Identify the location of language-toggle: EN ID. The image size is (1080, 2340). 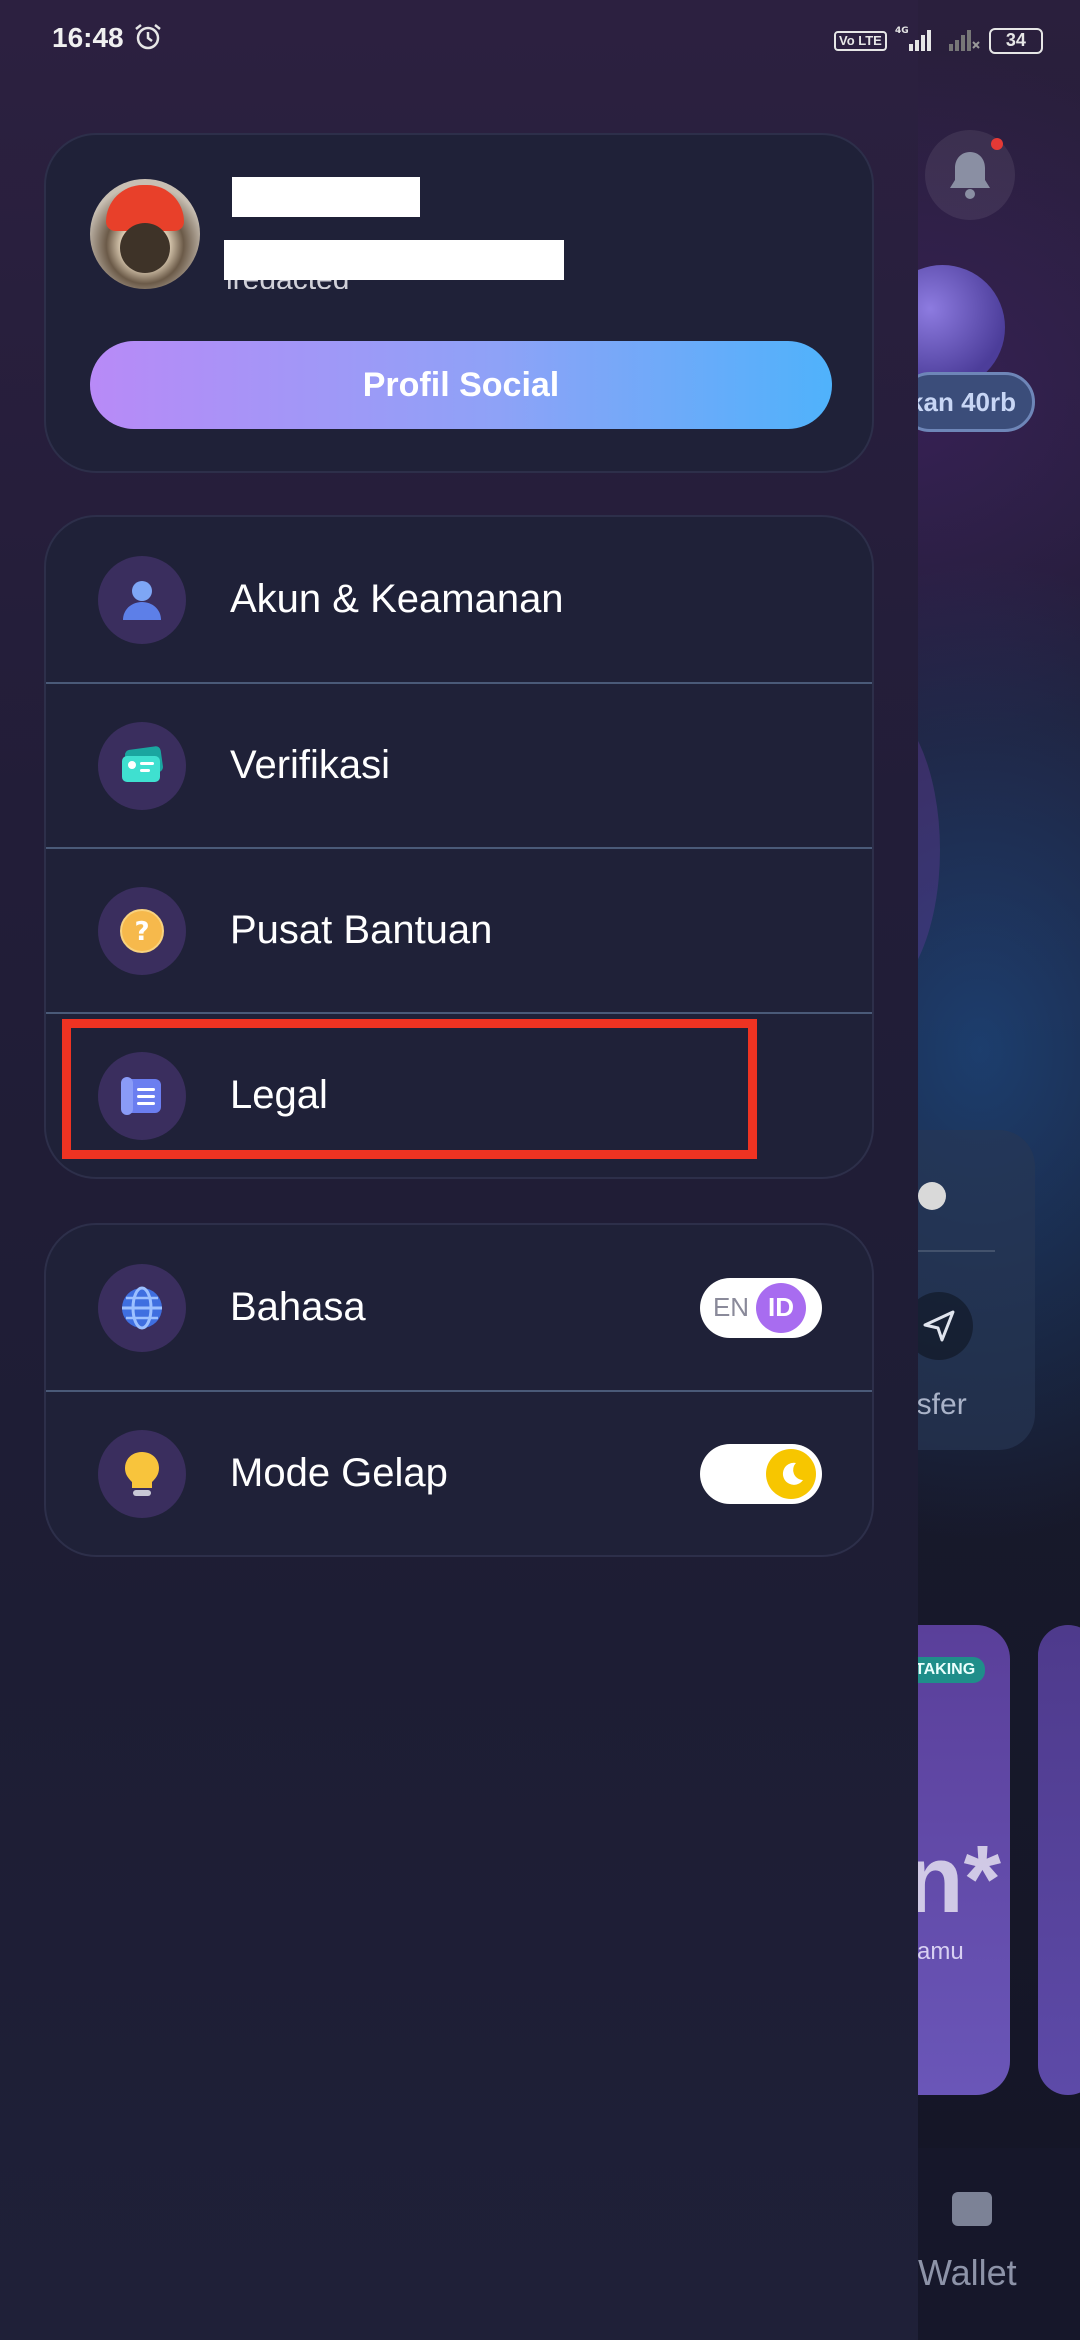
(761, 1307).